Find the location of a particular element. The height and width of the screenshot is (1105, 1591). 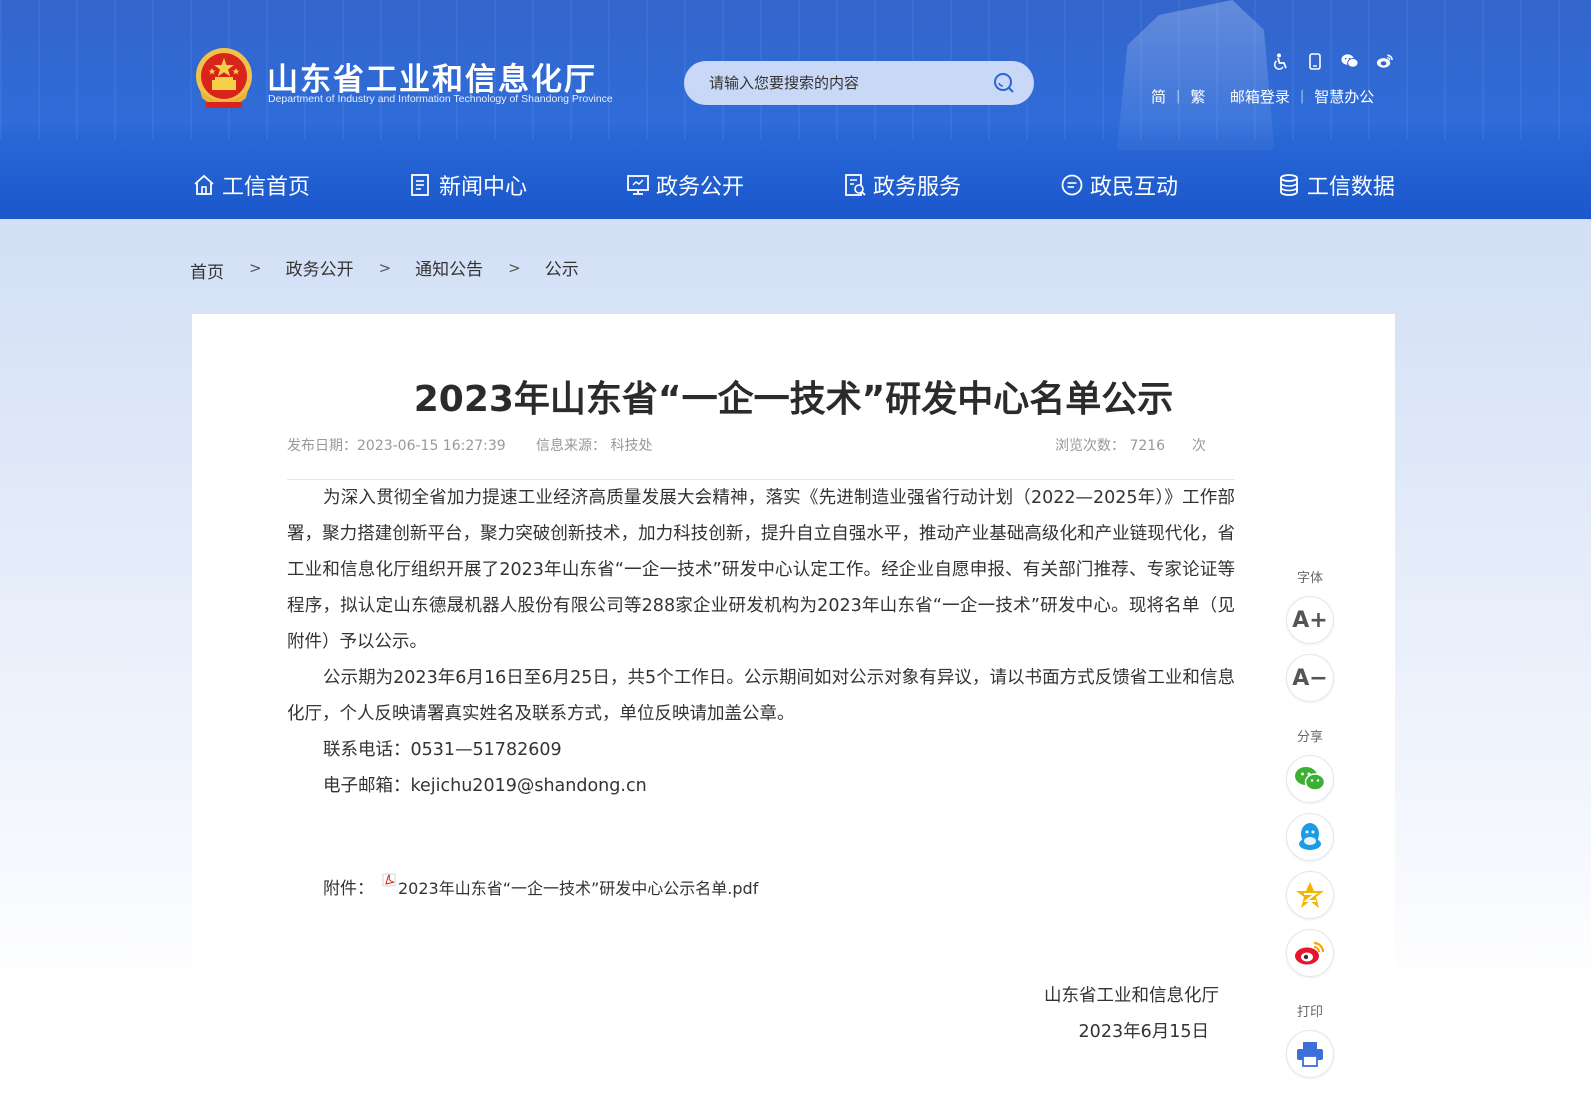

print-button is located at coordinates (1310, 1054).